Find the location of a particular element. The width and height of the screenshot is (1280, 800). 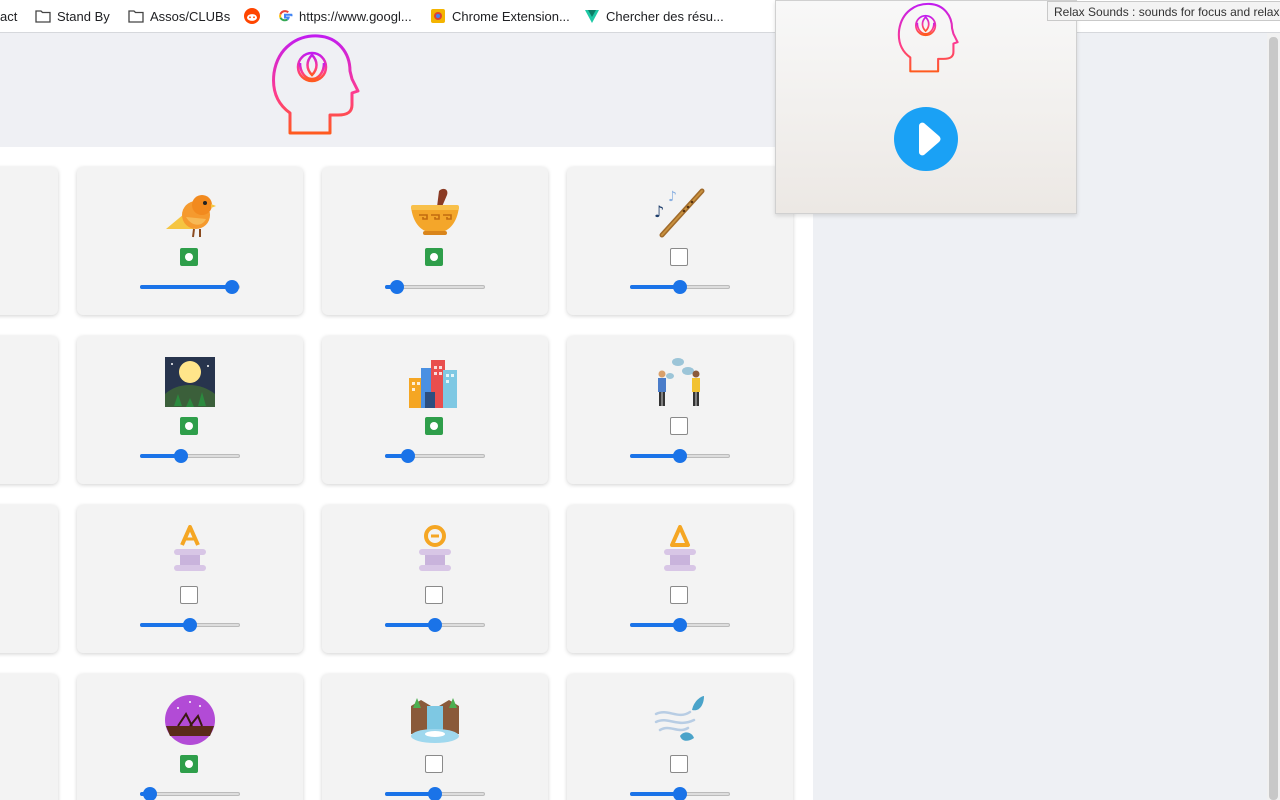

bookmark-label: Stand By is located at coordinates (83, 16).